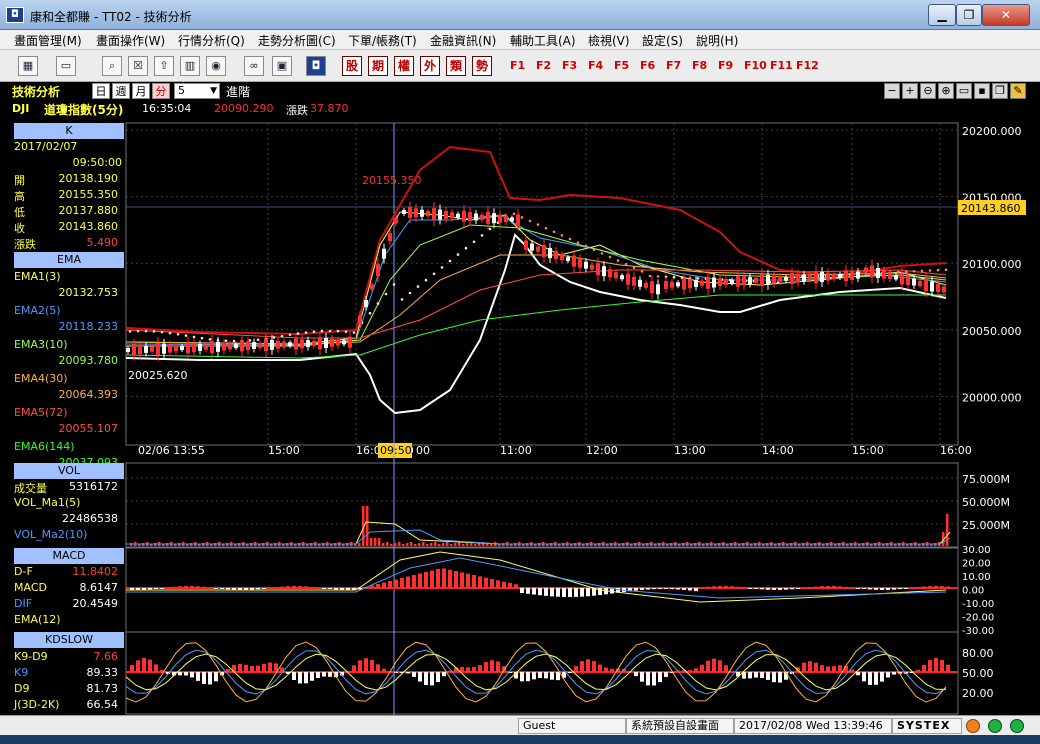  What do you see at coordinates (964, 91) in the screenshot?
I see `comment-icon: ▭` at bounding box center [964, 91].